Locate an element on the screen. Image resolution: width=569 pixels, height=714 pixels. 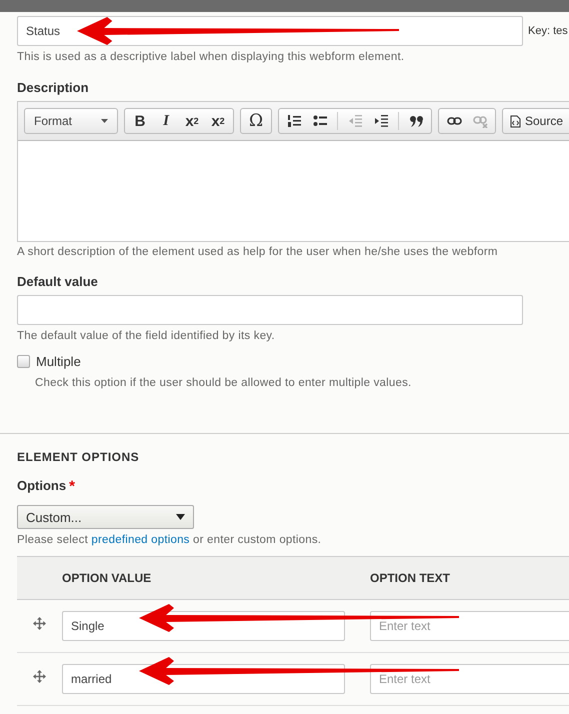
checkbox is located at coordinates (23, 361).